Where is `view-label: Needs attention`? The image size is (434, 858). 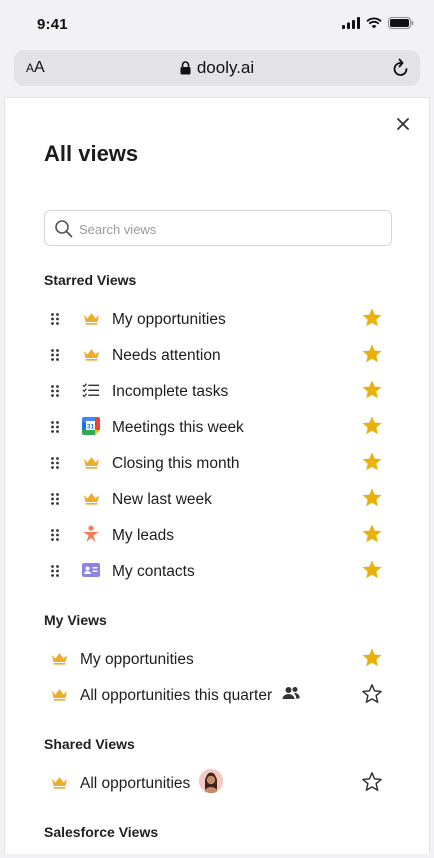
view-label: Needs attention is located at coordinates (166, 355).